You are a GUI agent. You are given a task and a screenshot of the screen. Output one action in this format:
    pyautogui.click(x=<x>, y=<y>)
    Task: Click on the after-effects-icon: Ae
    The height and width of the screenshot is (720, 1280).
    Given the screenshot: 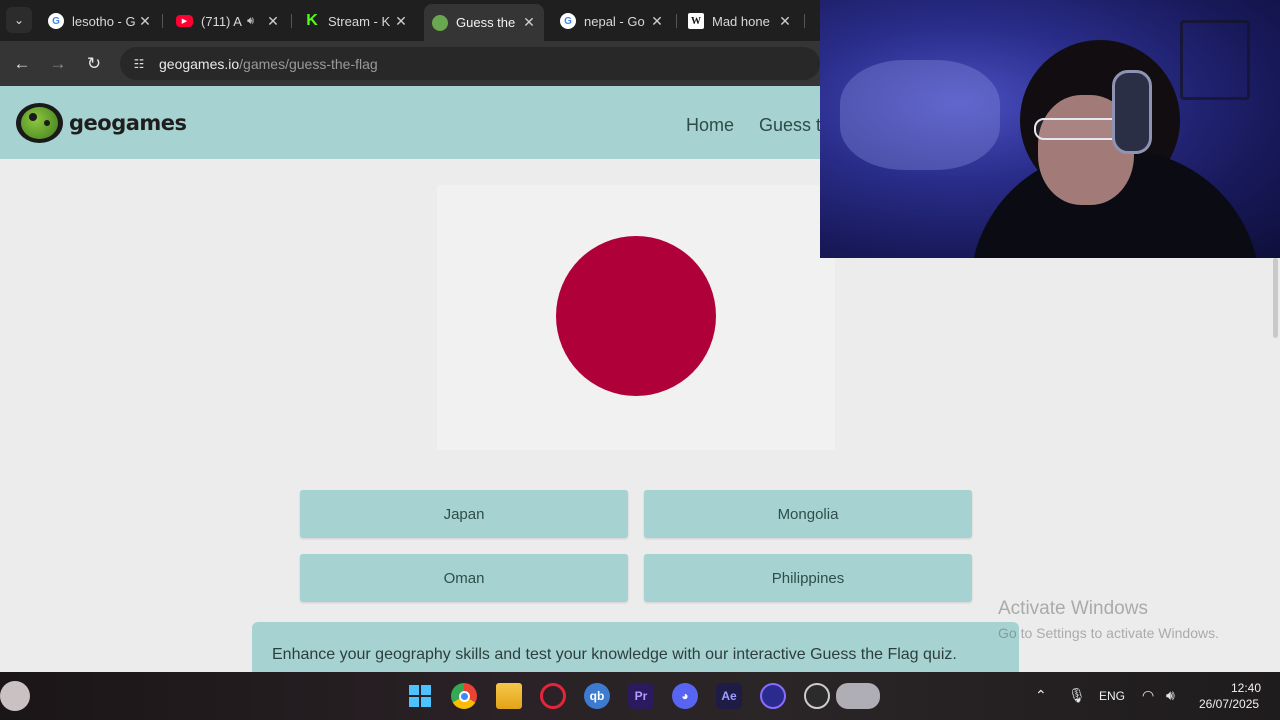 What is the action you would take?
    pyautogui.click(x=729, y=696)
    